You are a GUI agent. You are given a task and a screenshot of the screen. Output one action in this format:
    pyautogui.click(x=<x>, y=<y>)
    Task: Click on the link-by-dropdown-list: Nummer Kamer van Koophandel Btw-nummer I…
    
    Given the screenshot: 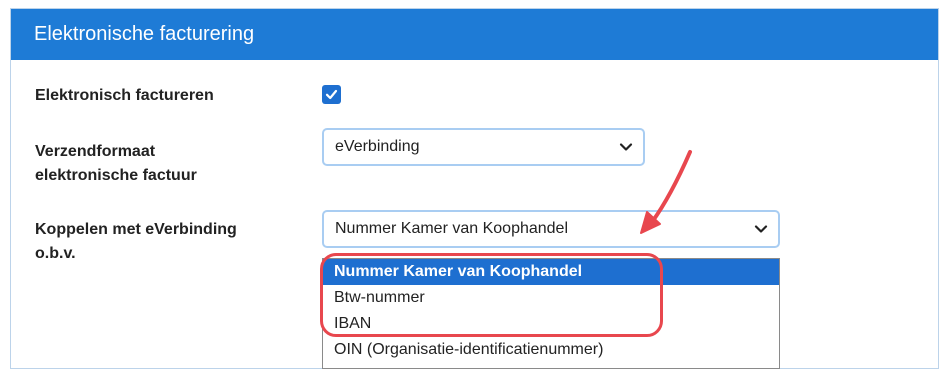 What is the action you would take?
    pyautogui.click(x=551, y=313)
    